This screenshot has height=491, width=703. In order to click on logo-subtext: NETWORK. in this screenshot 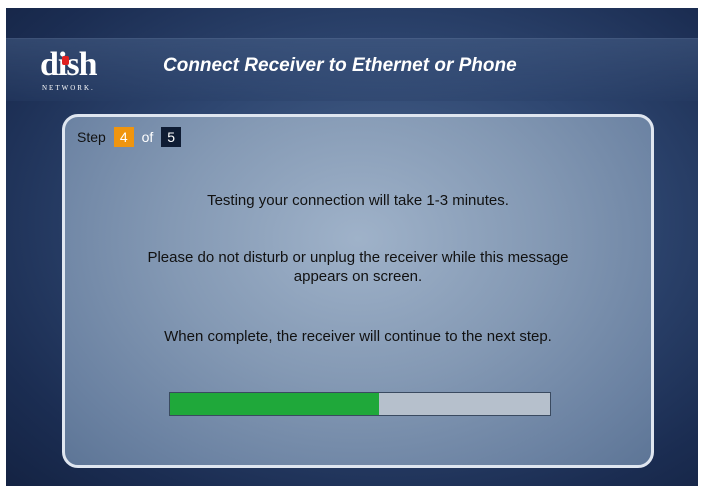, I will do `click(68, 88)`.